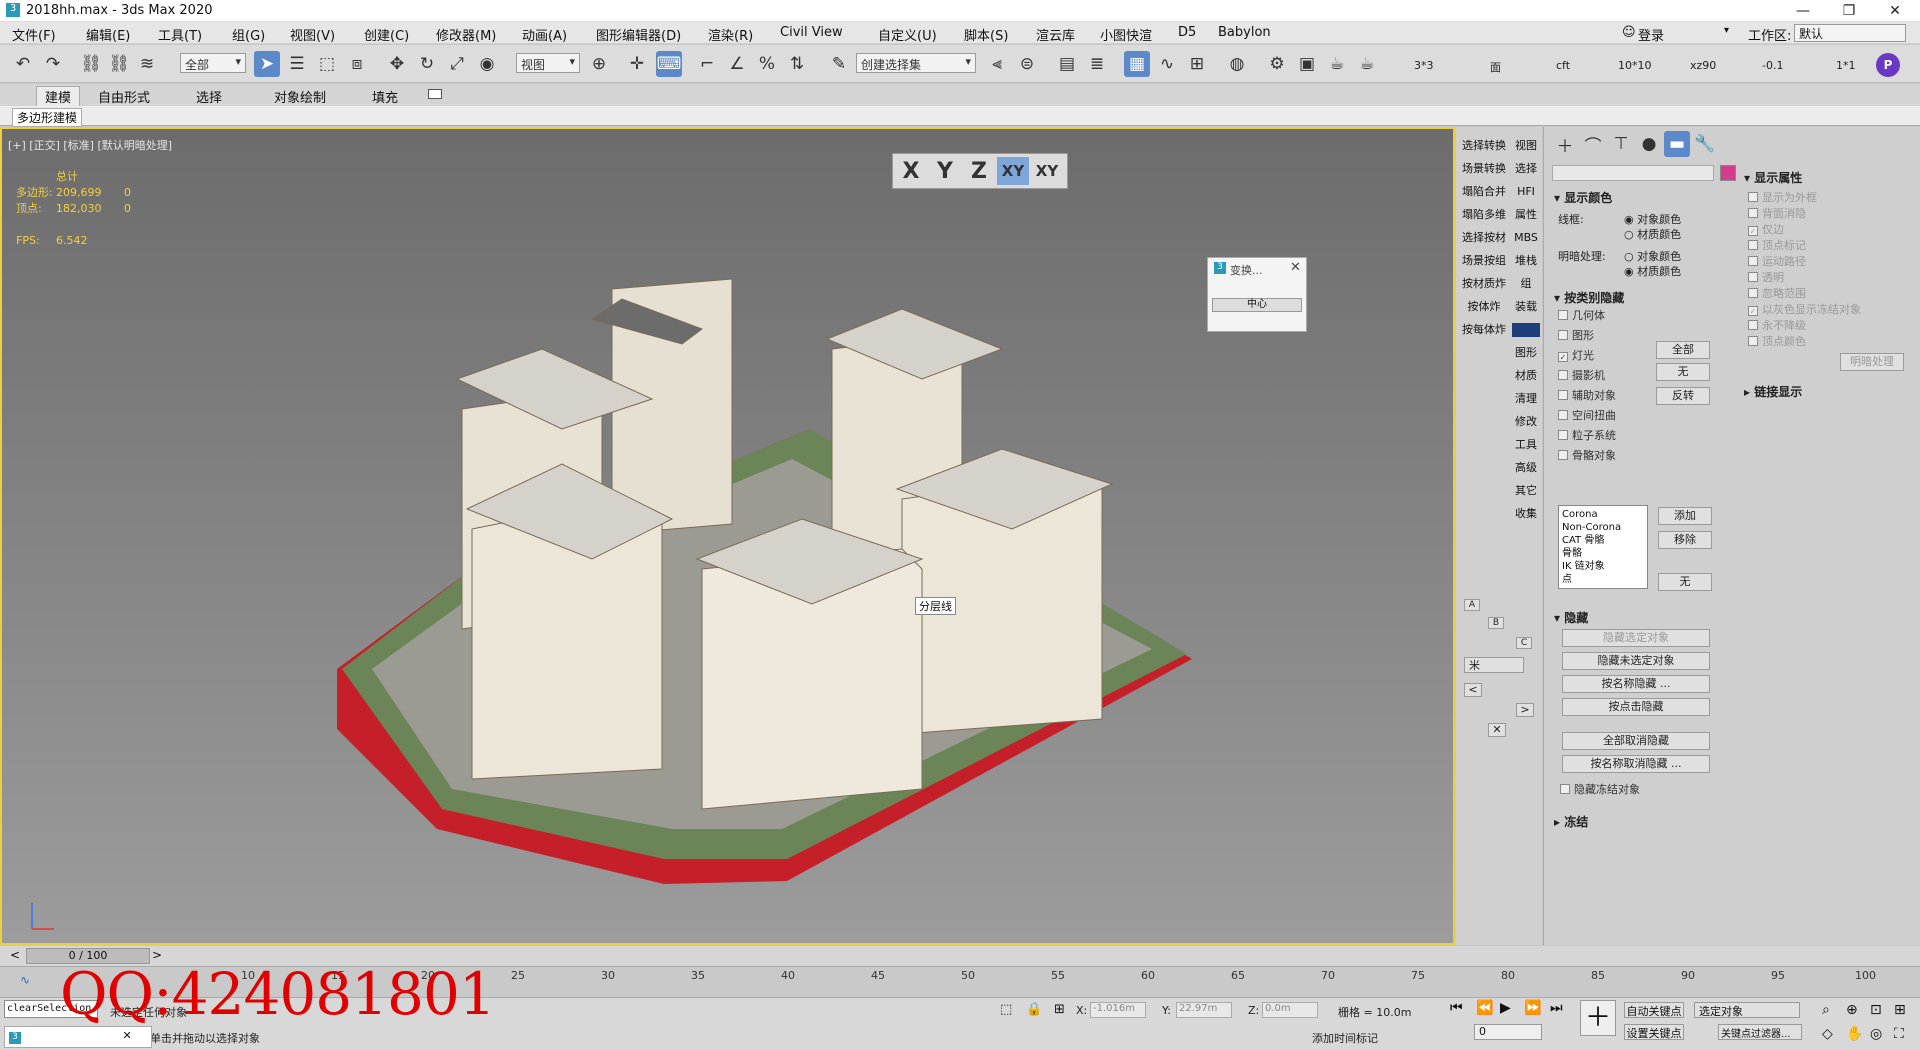 The height and width of the screenshot is (1050, 1920). I want to click on spinner-snap-icon: ⇅, so click(797, 64).